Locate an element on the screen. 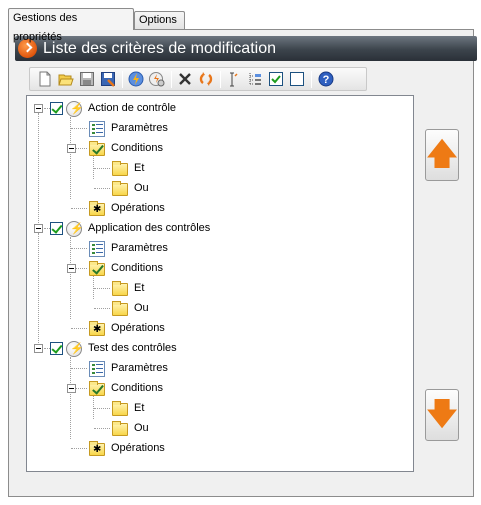 The width and height of the screenshot is (481, 505). help-icon: ? is located at coordinates (326, 79).